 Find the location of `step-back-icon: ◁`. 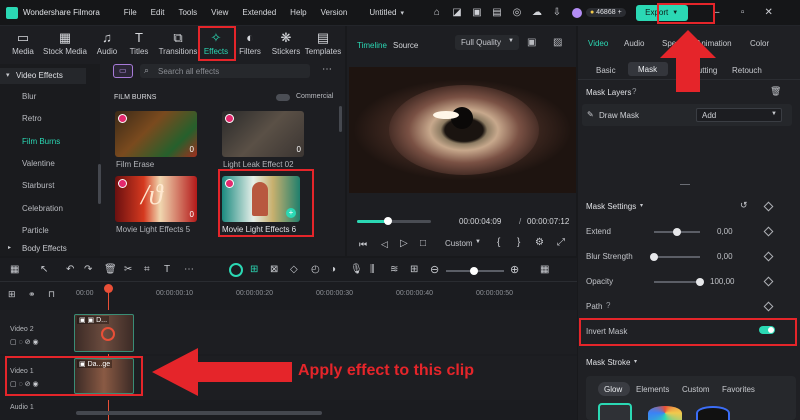

step-back-icon: ◁ is located at coordinates (384, 244).